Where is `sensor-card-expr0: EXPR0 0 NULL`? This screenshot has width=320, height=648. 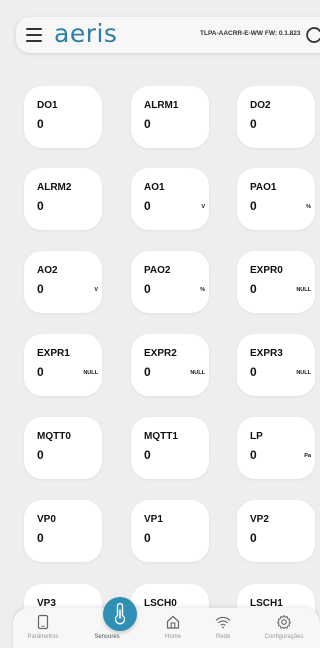 sensor-card-expr0: EXPR0 0 NULL is located at coordinates (276, 282).